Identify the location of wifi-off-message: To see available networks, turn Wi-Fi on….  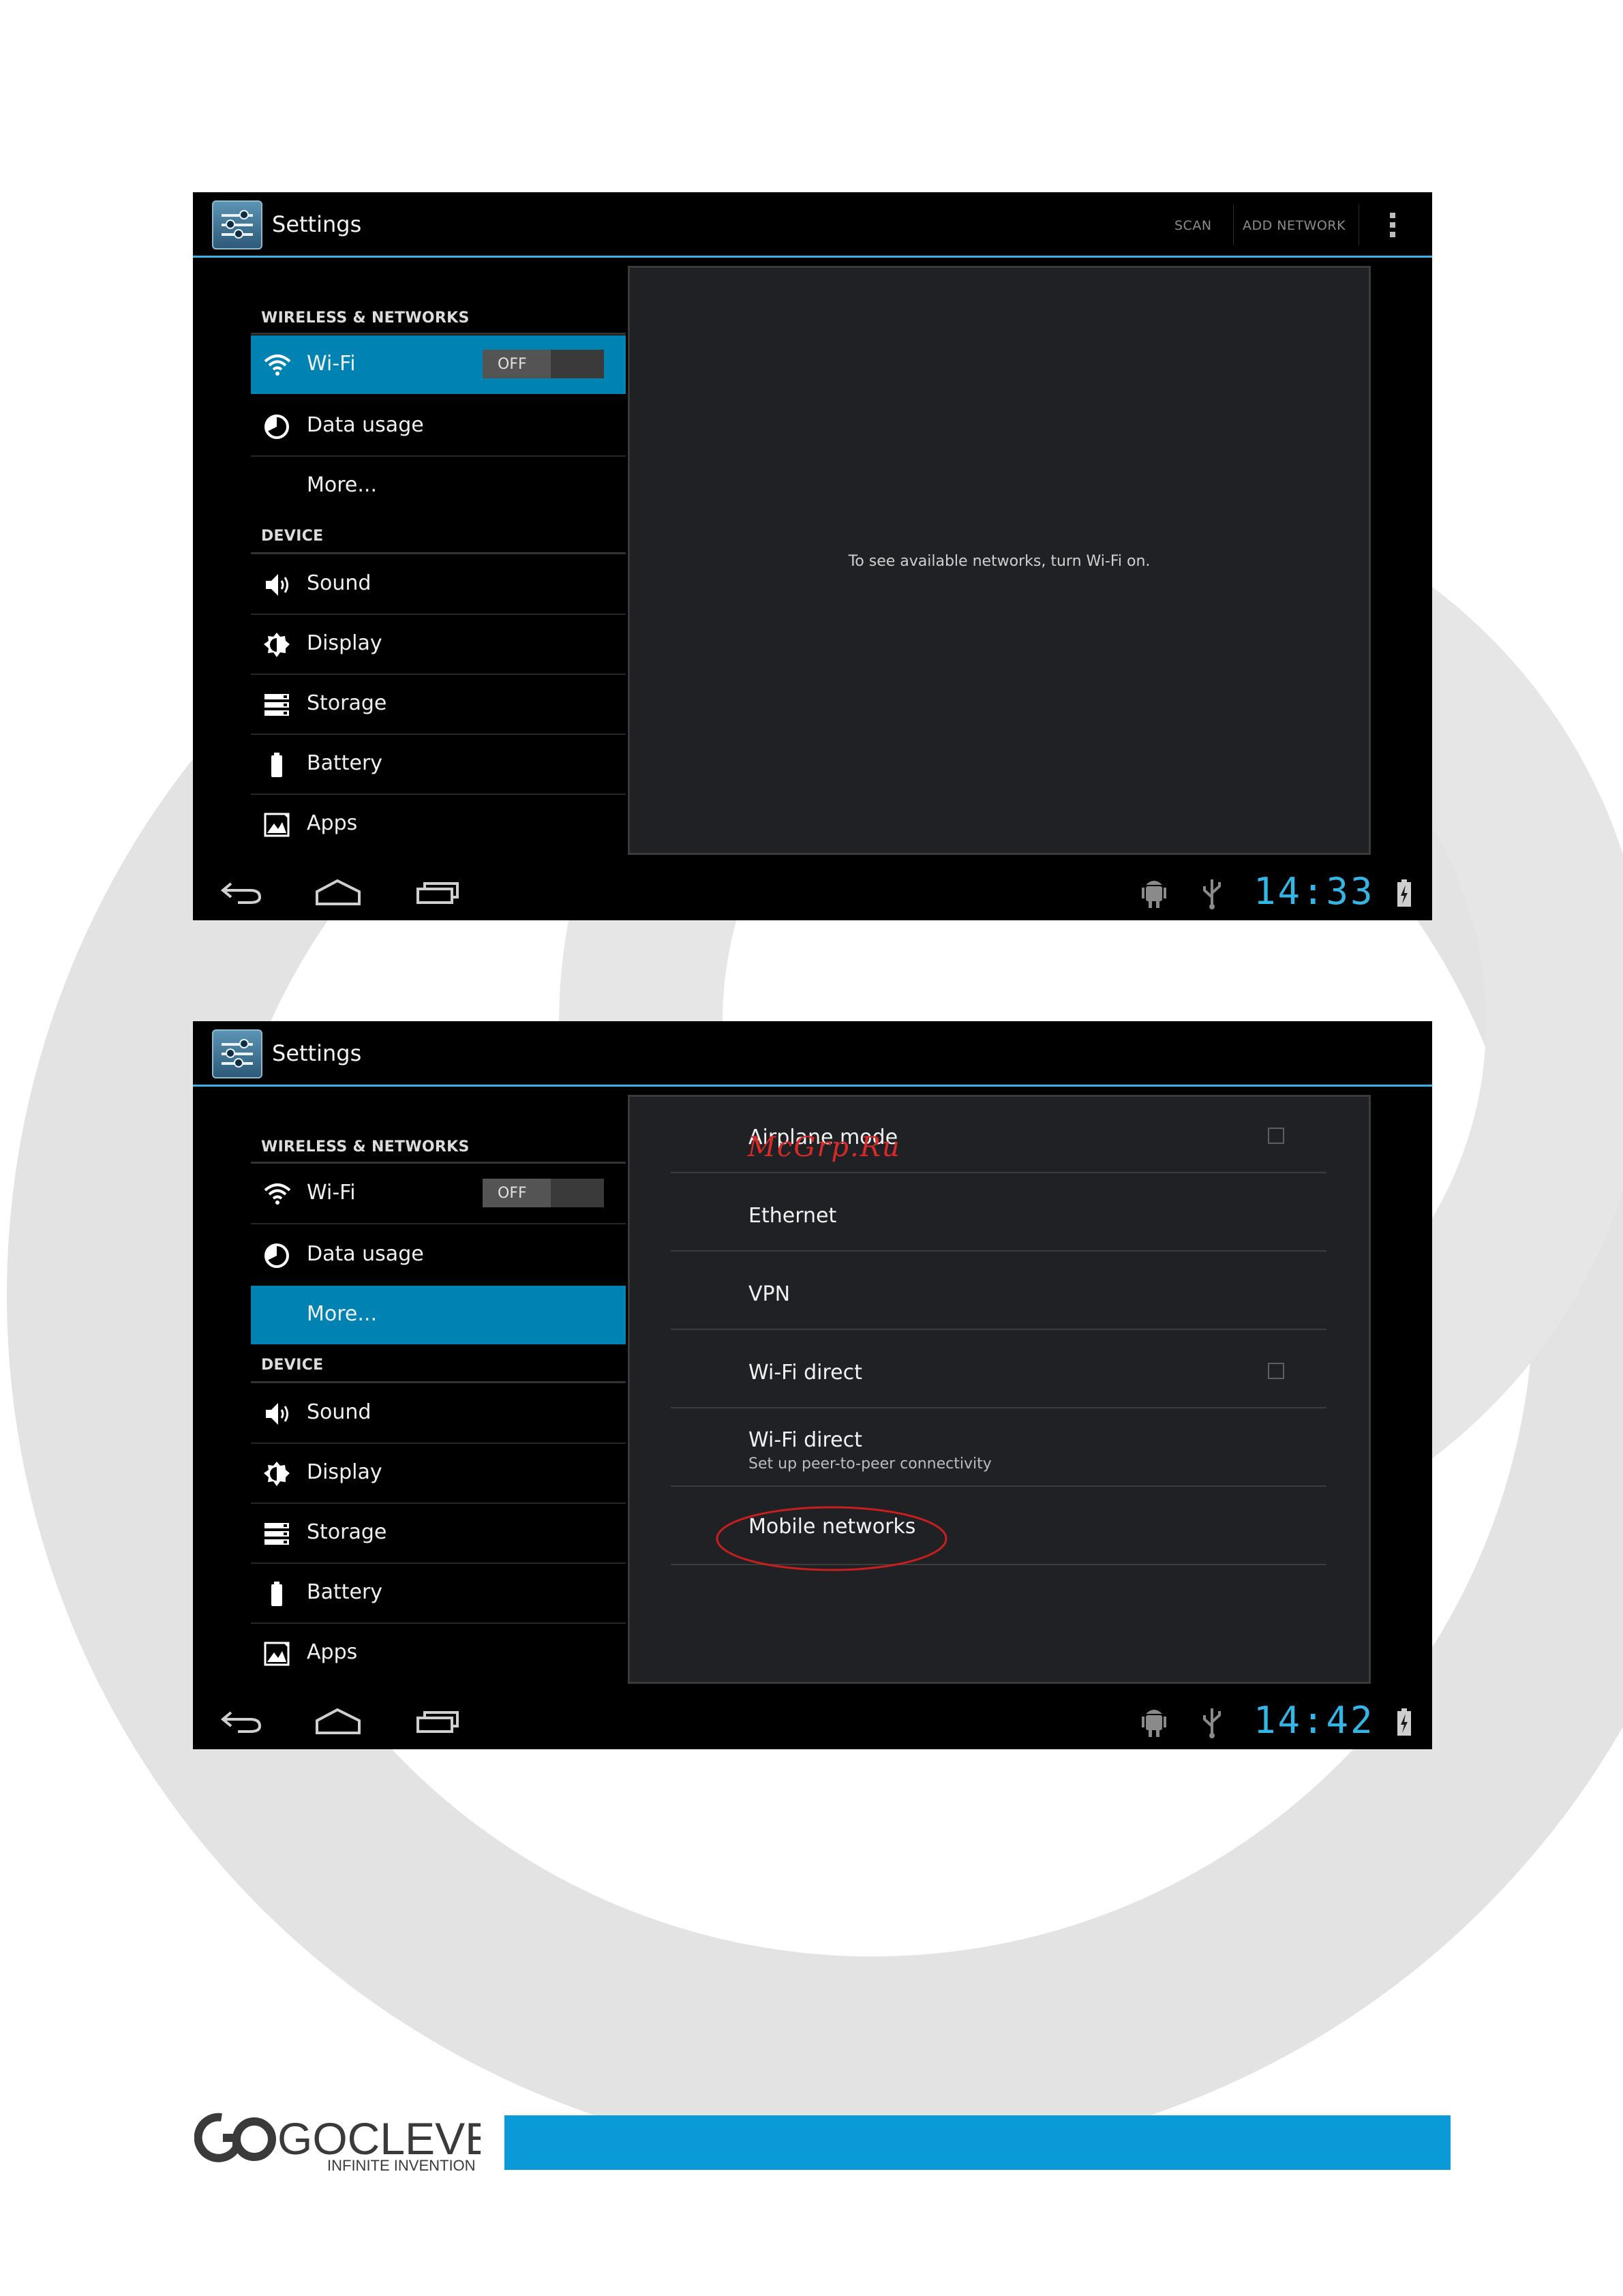
(1000, 561).